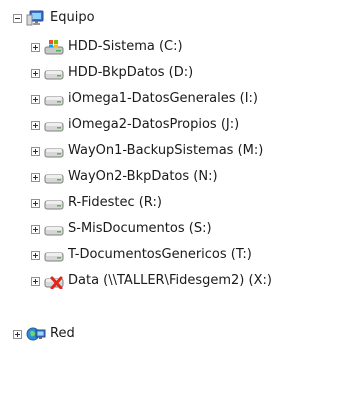 This screenshot has width=338, height=405. I want to click on tree-item-drive: WayOn1-BackupSistemas (M:), so click(147, 151).